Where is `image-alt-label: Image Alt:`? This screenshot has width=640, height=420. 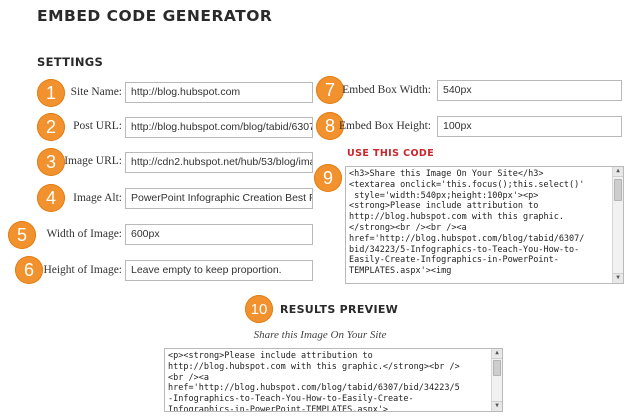 image-alt-label: Image Alt: is located at coordinates (97, 198).